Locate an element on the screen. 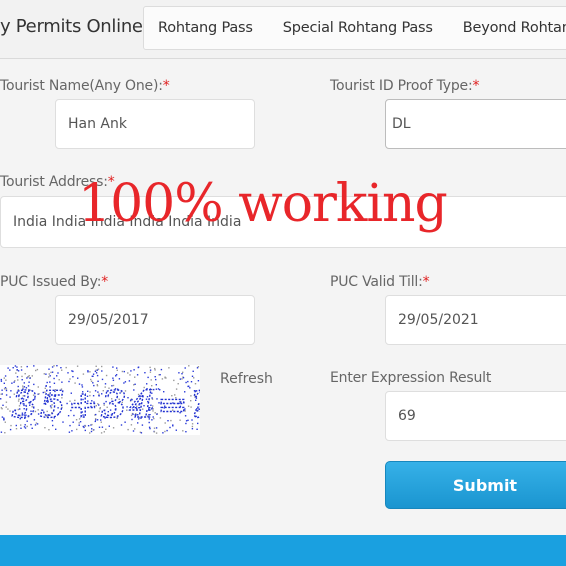 This screenshot has width=566, height=566. expression-result-input: 69 is located at coordinates (475, 416).